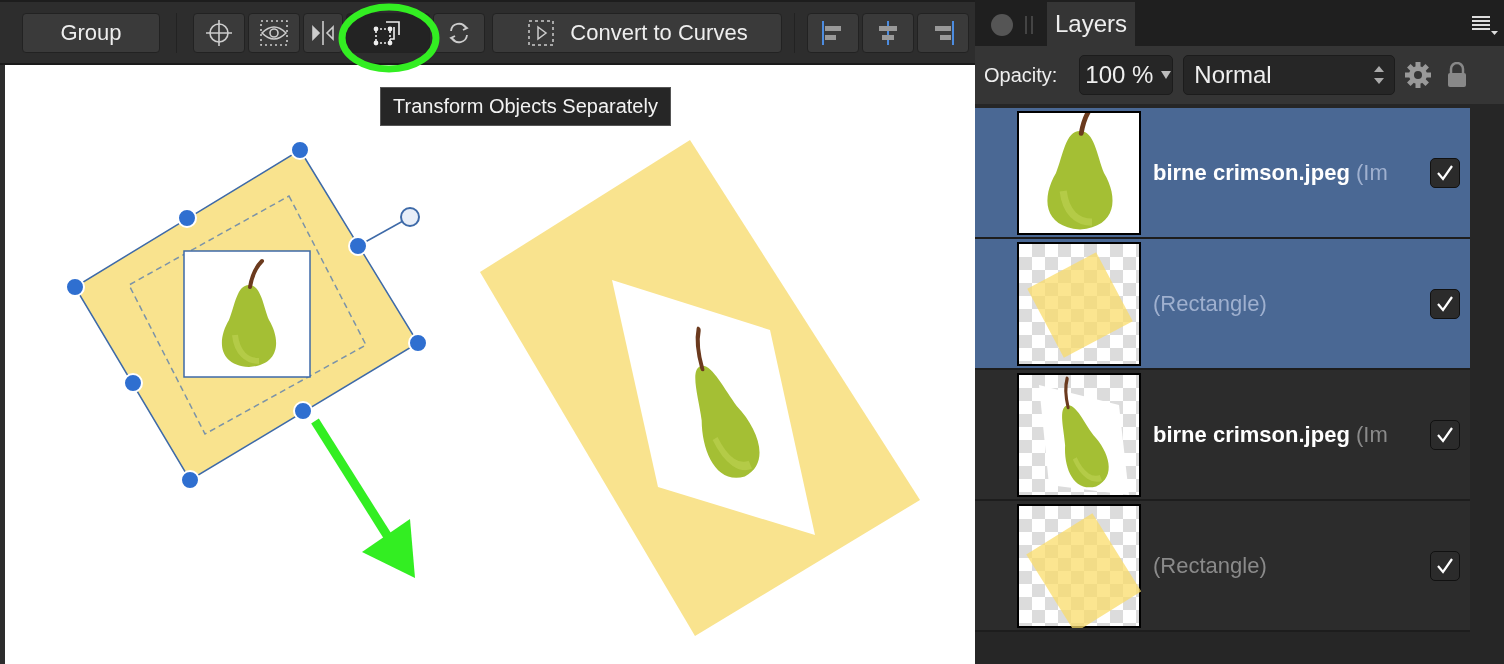  I want to click on opacity-label: Opacity:, so click(1021, 75).